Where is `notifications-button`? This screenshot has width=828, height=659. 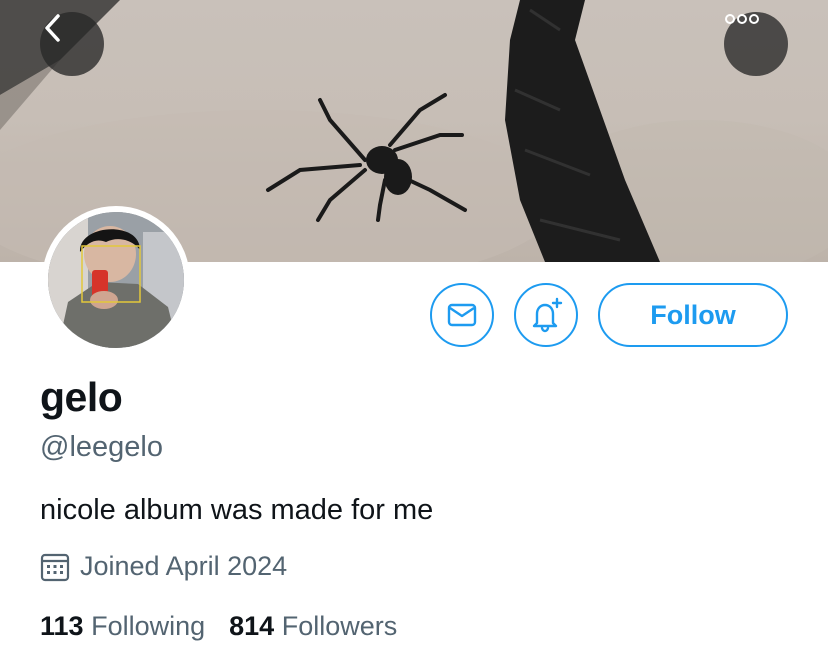
notifications-button is located at coordinates (546, 315).